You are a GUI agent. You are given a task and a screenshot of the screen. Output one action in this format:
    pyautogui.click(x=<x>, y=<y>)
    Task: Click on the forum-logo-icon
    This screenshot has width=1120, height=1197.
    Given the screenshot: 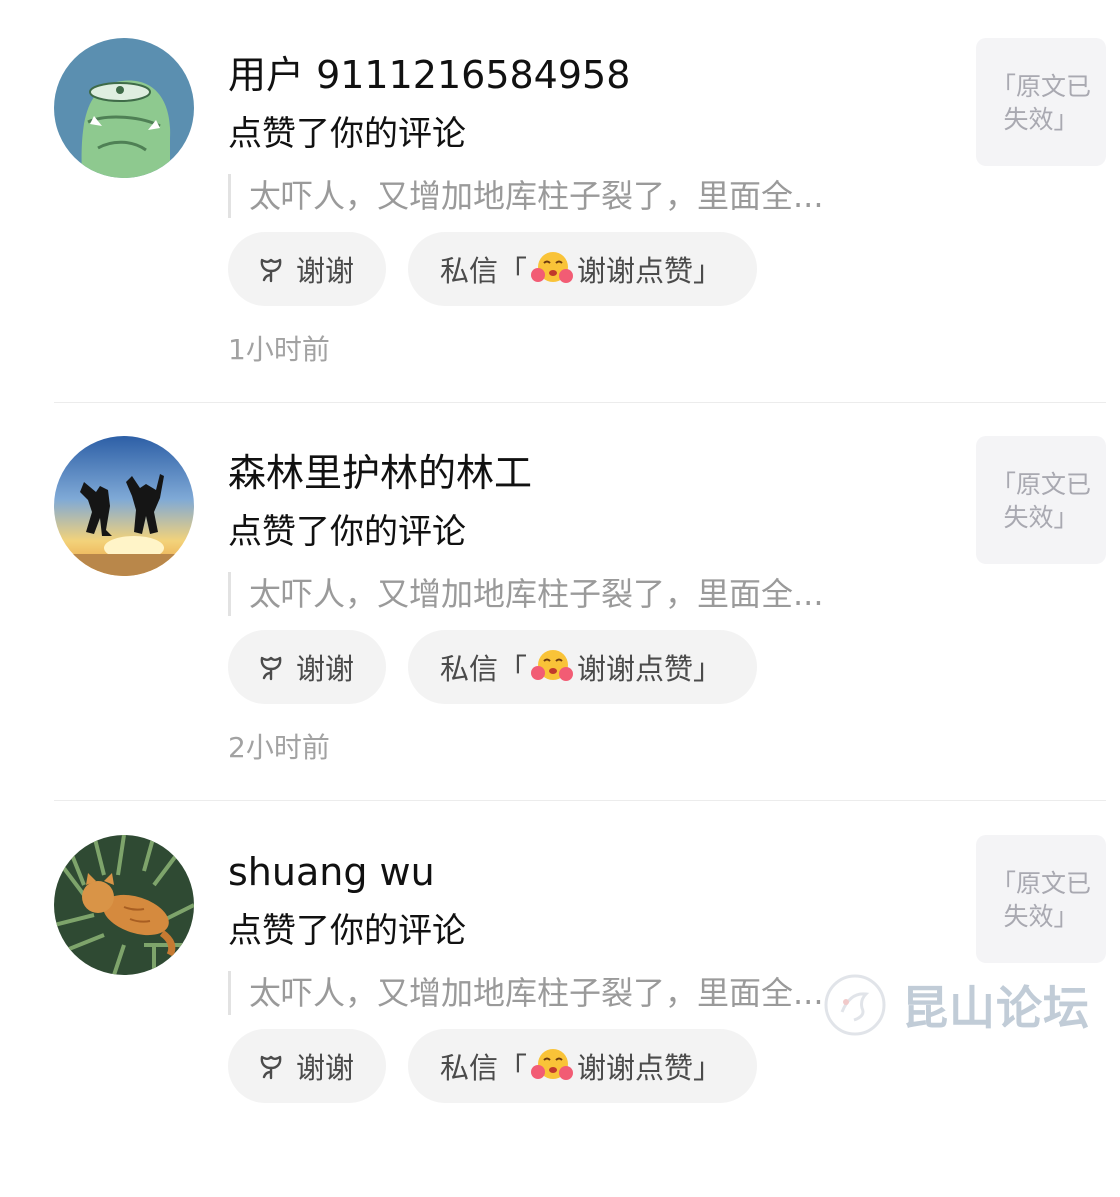 What is the action you would take?
    pyautogui.click(x=855, y=1005)
    